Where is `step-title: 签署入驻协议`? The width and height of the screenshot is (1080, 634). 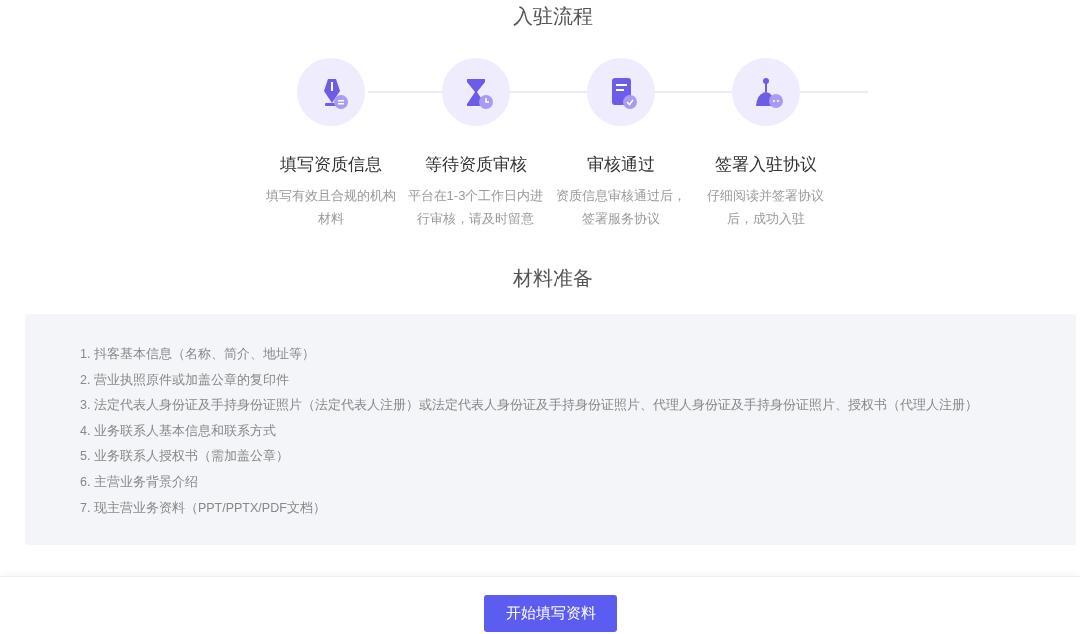
step-title: 签署入驻协议 is located at coordinates (765, 164).